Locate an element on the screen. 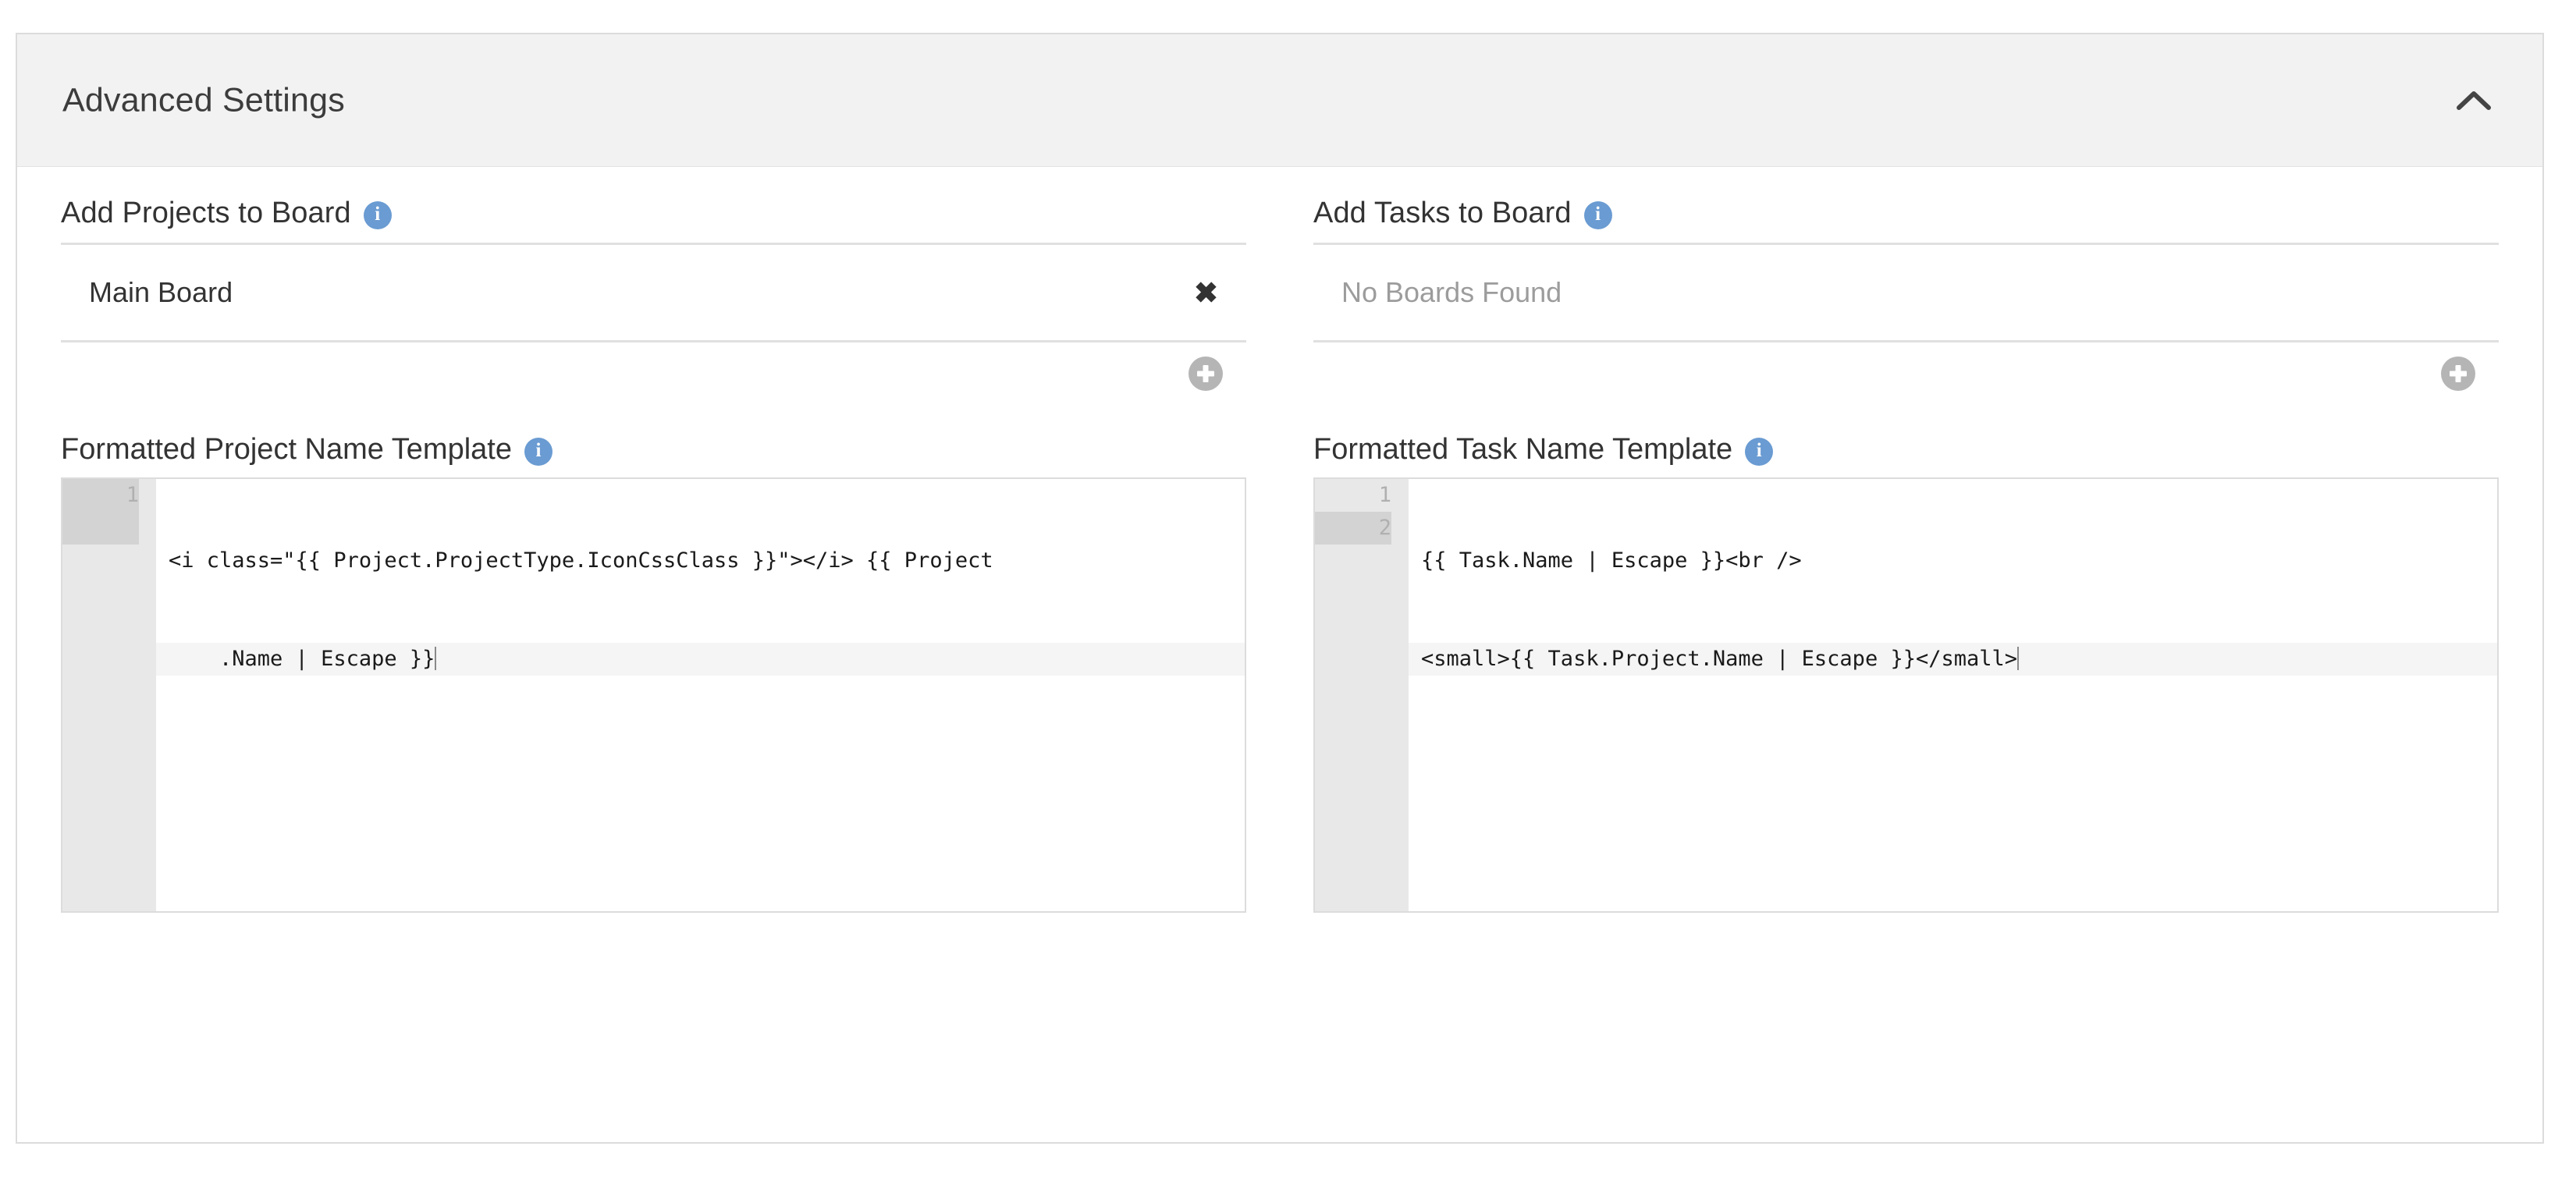 The height and width of the screenshot is (1178, 2576). card-header: Advanced Settings is located at coordinates (1279, 100).